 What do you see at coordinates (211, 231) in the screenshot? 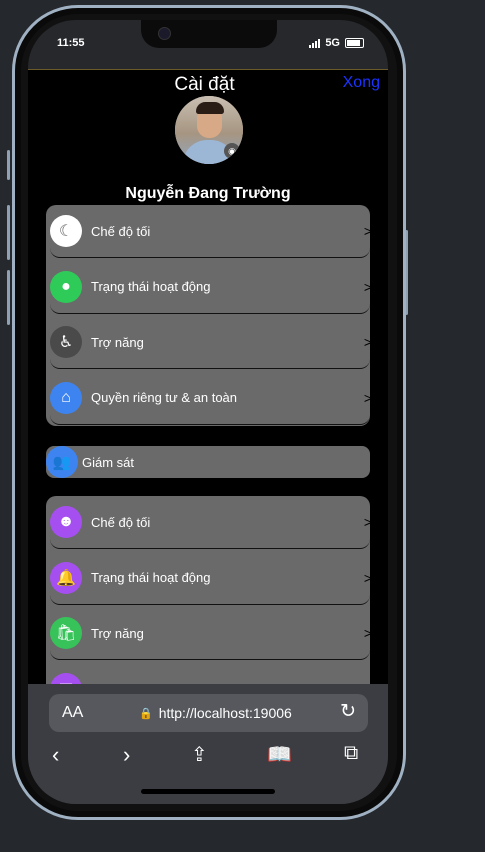
I see `settings-item: ☾ Chế độ tối >` at bounding box center [211, 231].